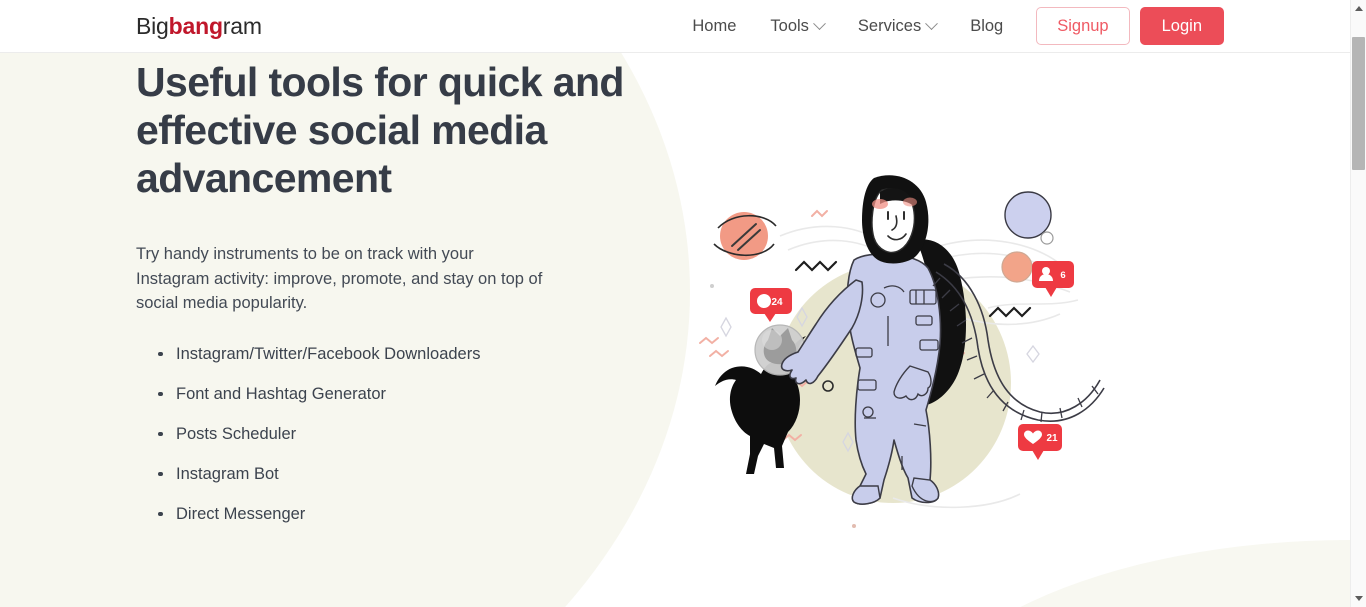 The width and height of the screenshot is (1366, 607). I want to click on vertical-scrollbar, so click(1358, 303).